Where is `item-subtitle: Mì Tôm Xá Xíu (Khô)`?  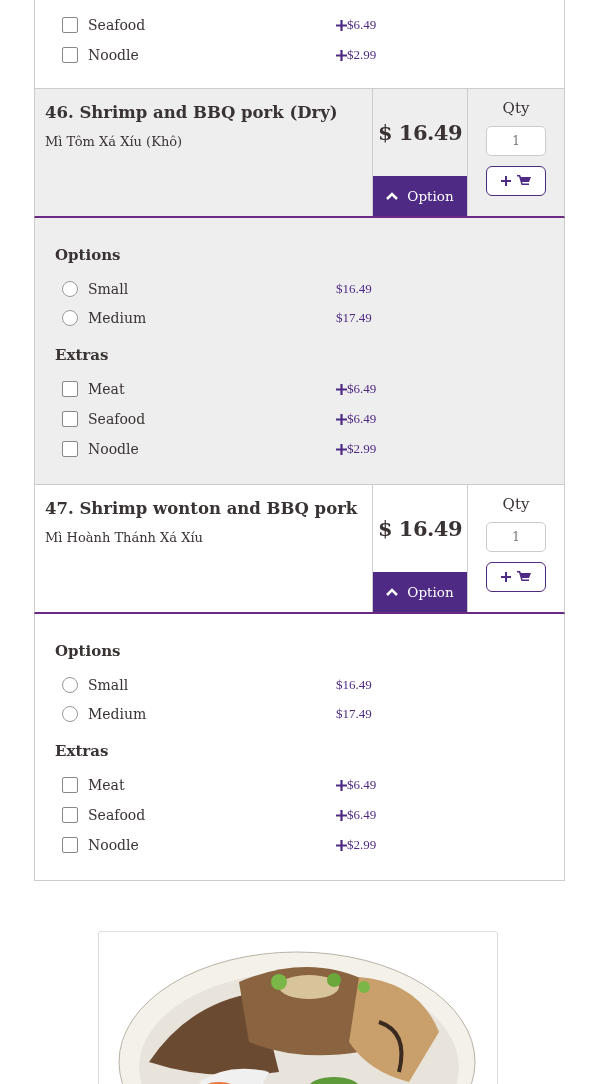
item-subtitle: Mì Tôm Xá Xíu (Khô) is located at coordinates (114, 141).